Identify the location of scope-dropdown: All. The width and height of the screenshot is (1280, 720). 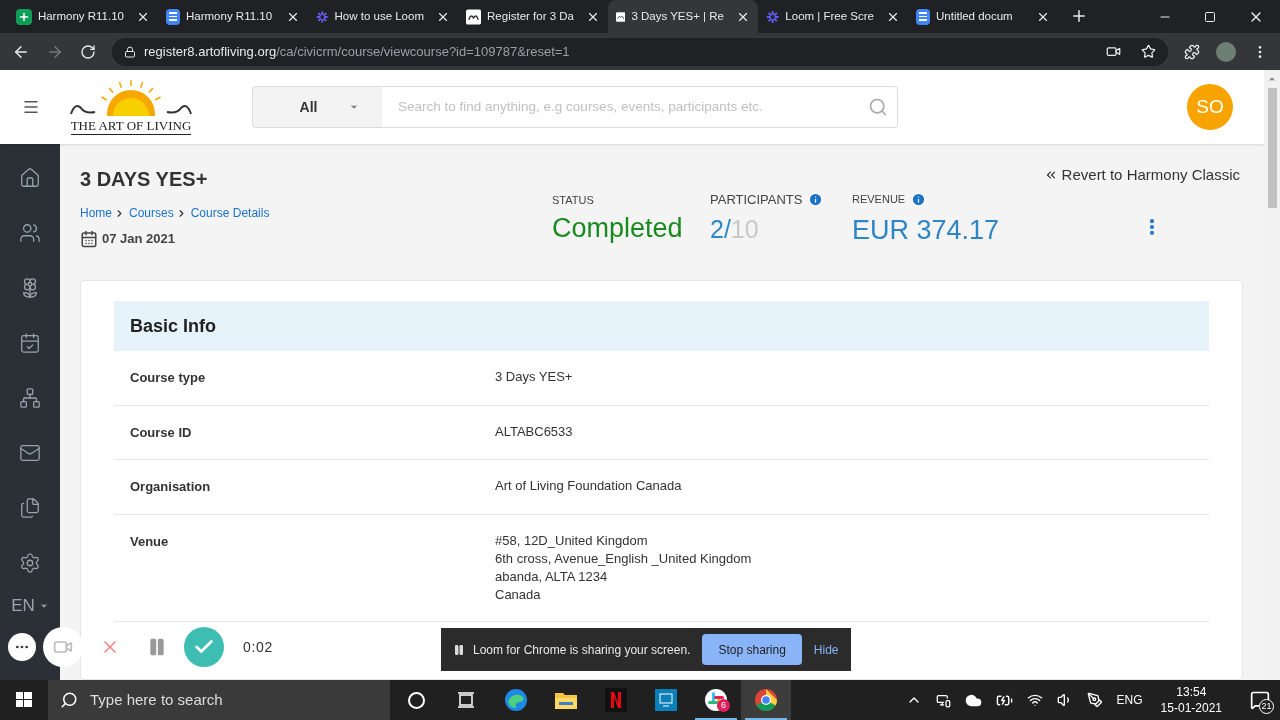
(317, 107).